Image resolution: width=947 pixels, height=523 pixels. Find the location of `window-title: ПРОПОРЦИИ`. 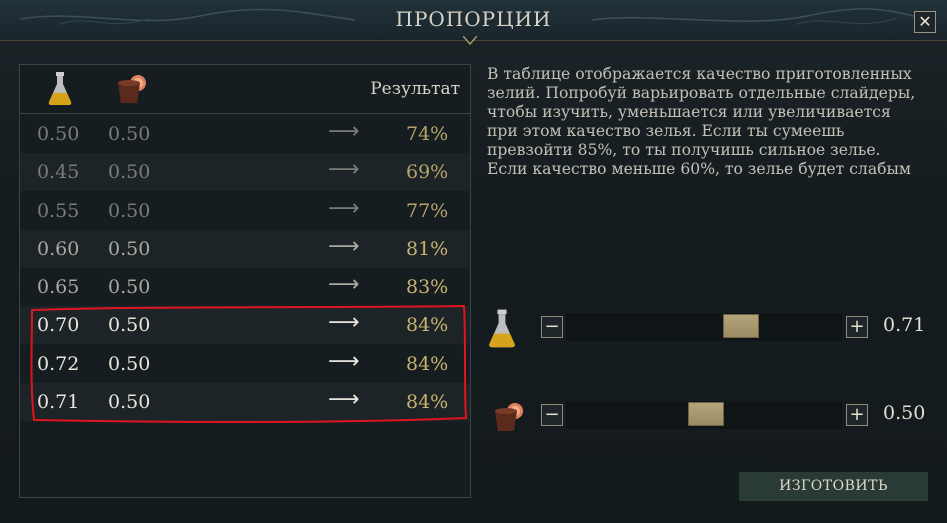

window-title: ПРОПОРЦИИ is located at coordinates (473, 19).